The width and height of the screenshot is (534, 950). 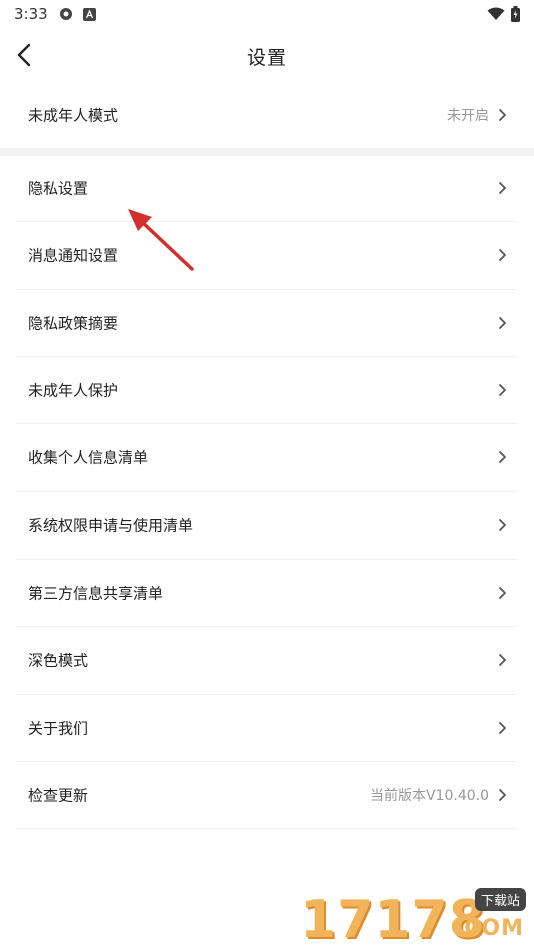 I want to click on row-third-party-sharing-list: 第三方信息共享清单, so click(x=266, y=593).